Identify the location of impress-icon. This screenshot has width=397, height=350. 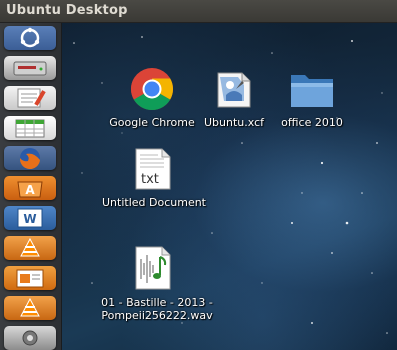
(30, 278).